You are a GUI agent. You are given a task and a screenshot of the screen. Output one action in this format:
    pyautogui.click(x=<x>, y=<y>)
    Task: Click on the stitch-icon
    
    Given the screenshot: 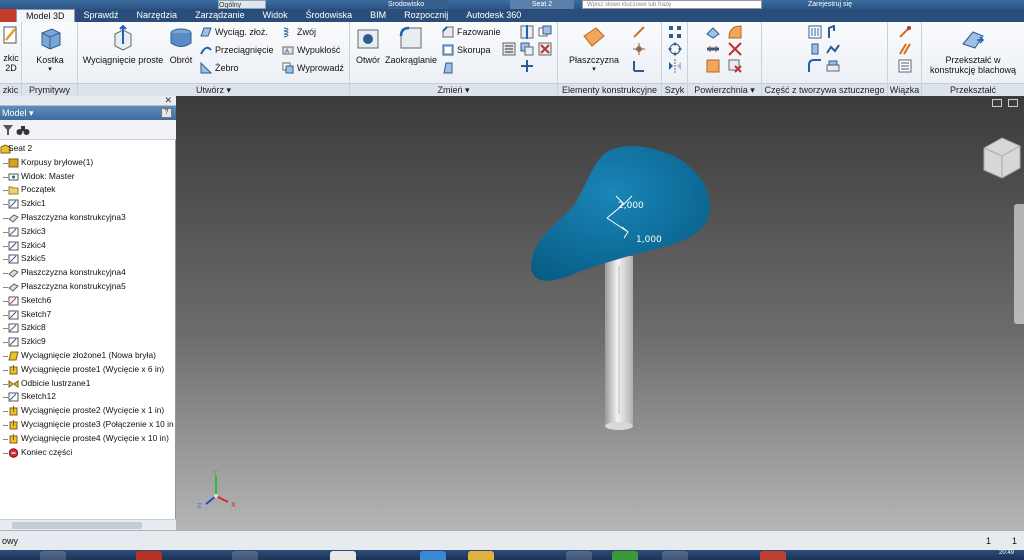 What is the action you would take?
    pyautogui.click(x=713, y=49)
    